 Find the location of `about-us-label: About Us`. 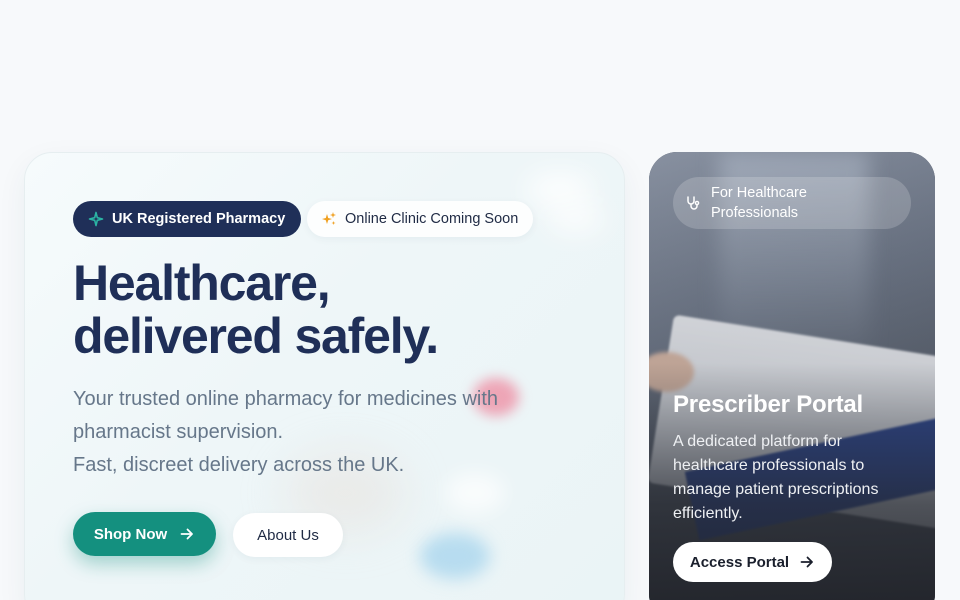

about-us-label: About Us is located at coordinates (288, 535).